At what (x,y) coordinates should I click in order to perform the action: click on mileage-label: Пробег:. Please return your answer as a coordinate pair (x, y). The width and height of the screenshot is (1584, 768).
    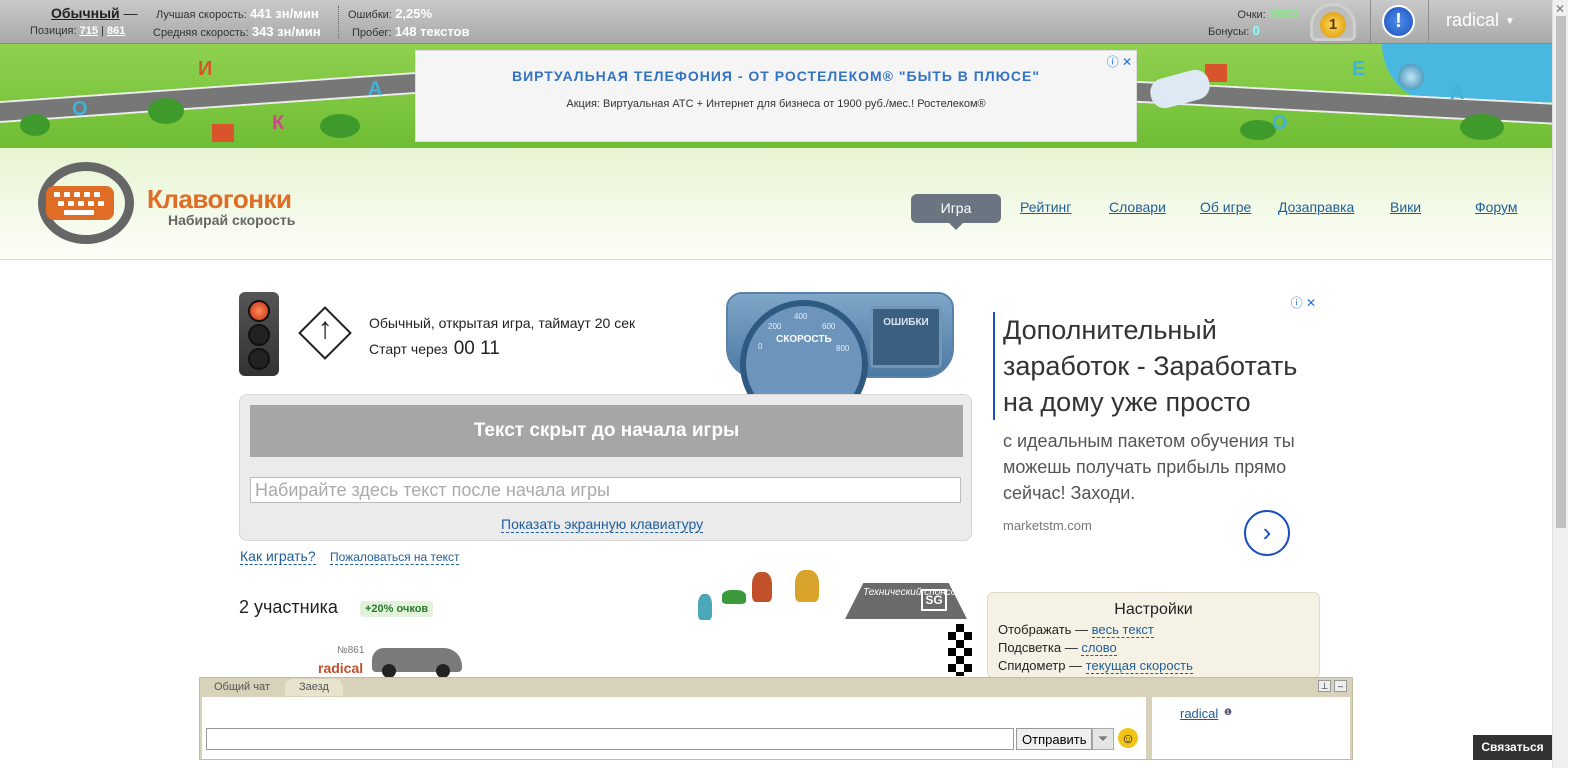
    Looking at the image, I should click on (372, 33).